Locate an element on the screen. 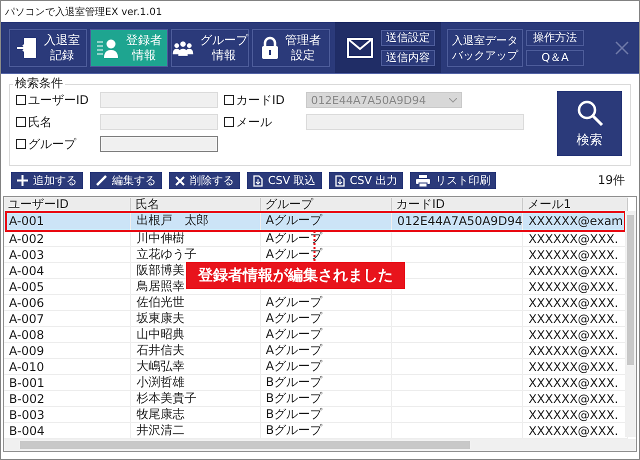 This screenshot has width=640, height=460. table-row: A-008 山中昭典 Aグループ XXXXXX@XXX. is located at coordinates (316, 335).